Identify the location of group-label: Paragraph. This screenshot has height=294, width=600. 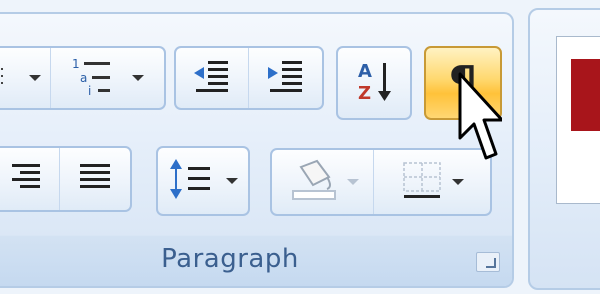
(230, 259).